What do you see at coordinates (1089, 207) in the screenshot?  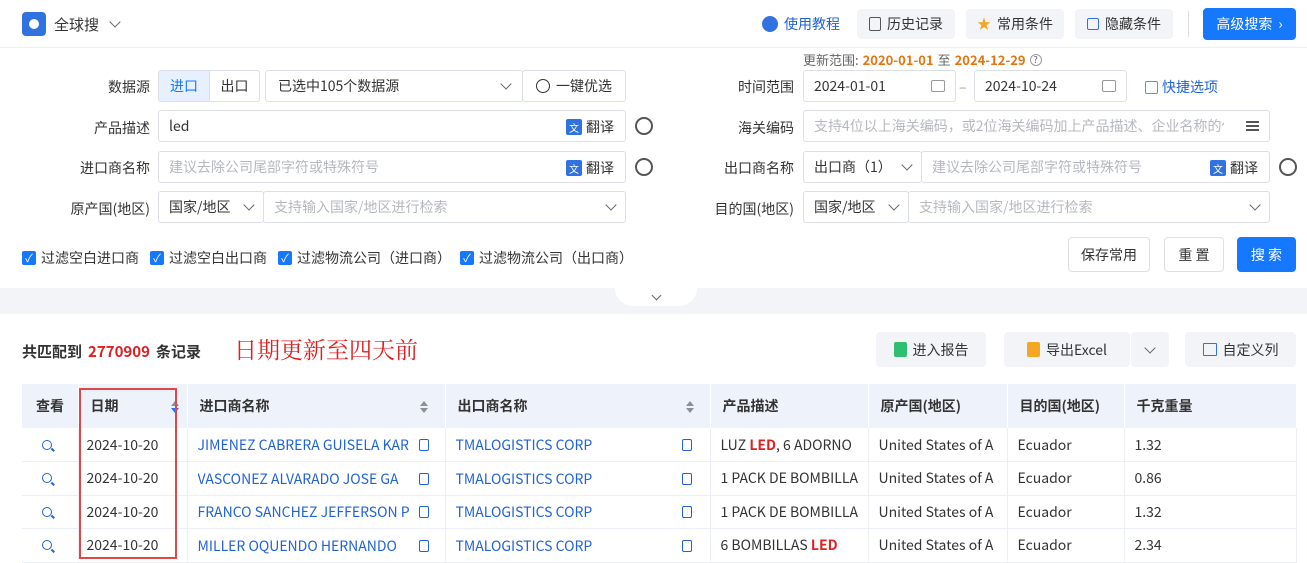 I see `dest-input: 支持输入国家/地区进行检索` at bounding box center [1089, 207].